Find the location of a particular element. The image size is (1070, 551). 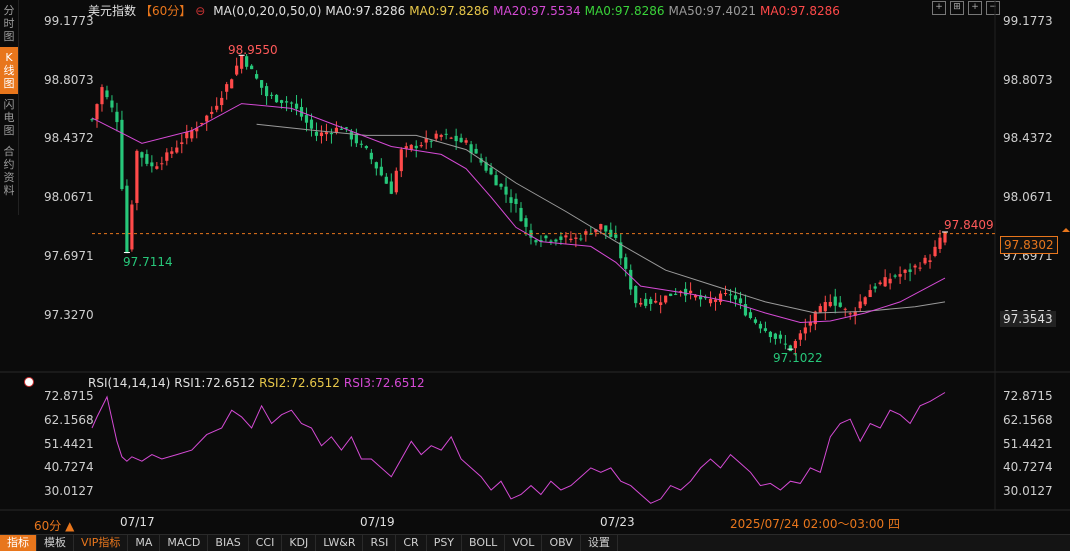

low-annotation-2: 97.1022 is located at coordinates (798, 358).